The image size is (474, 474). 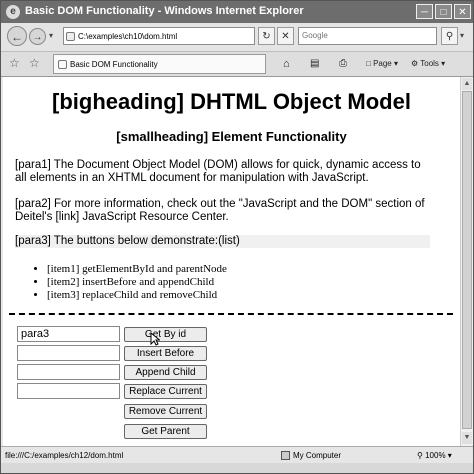 I want to click on tools-menu: ⚙ Tools ▾, so click(x=428, y=64).